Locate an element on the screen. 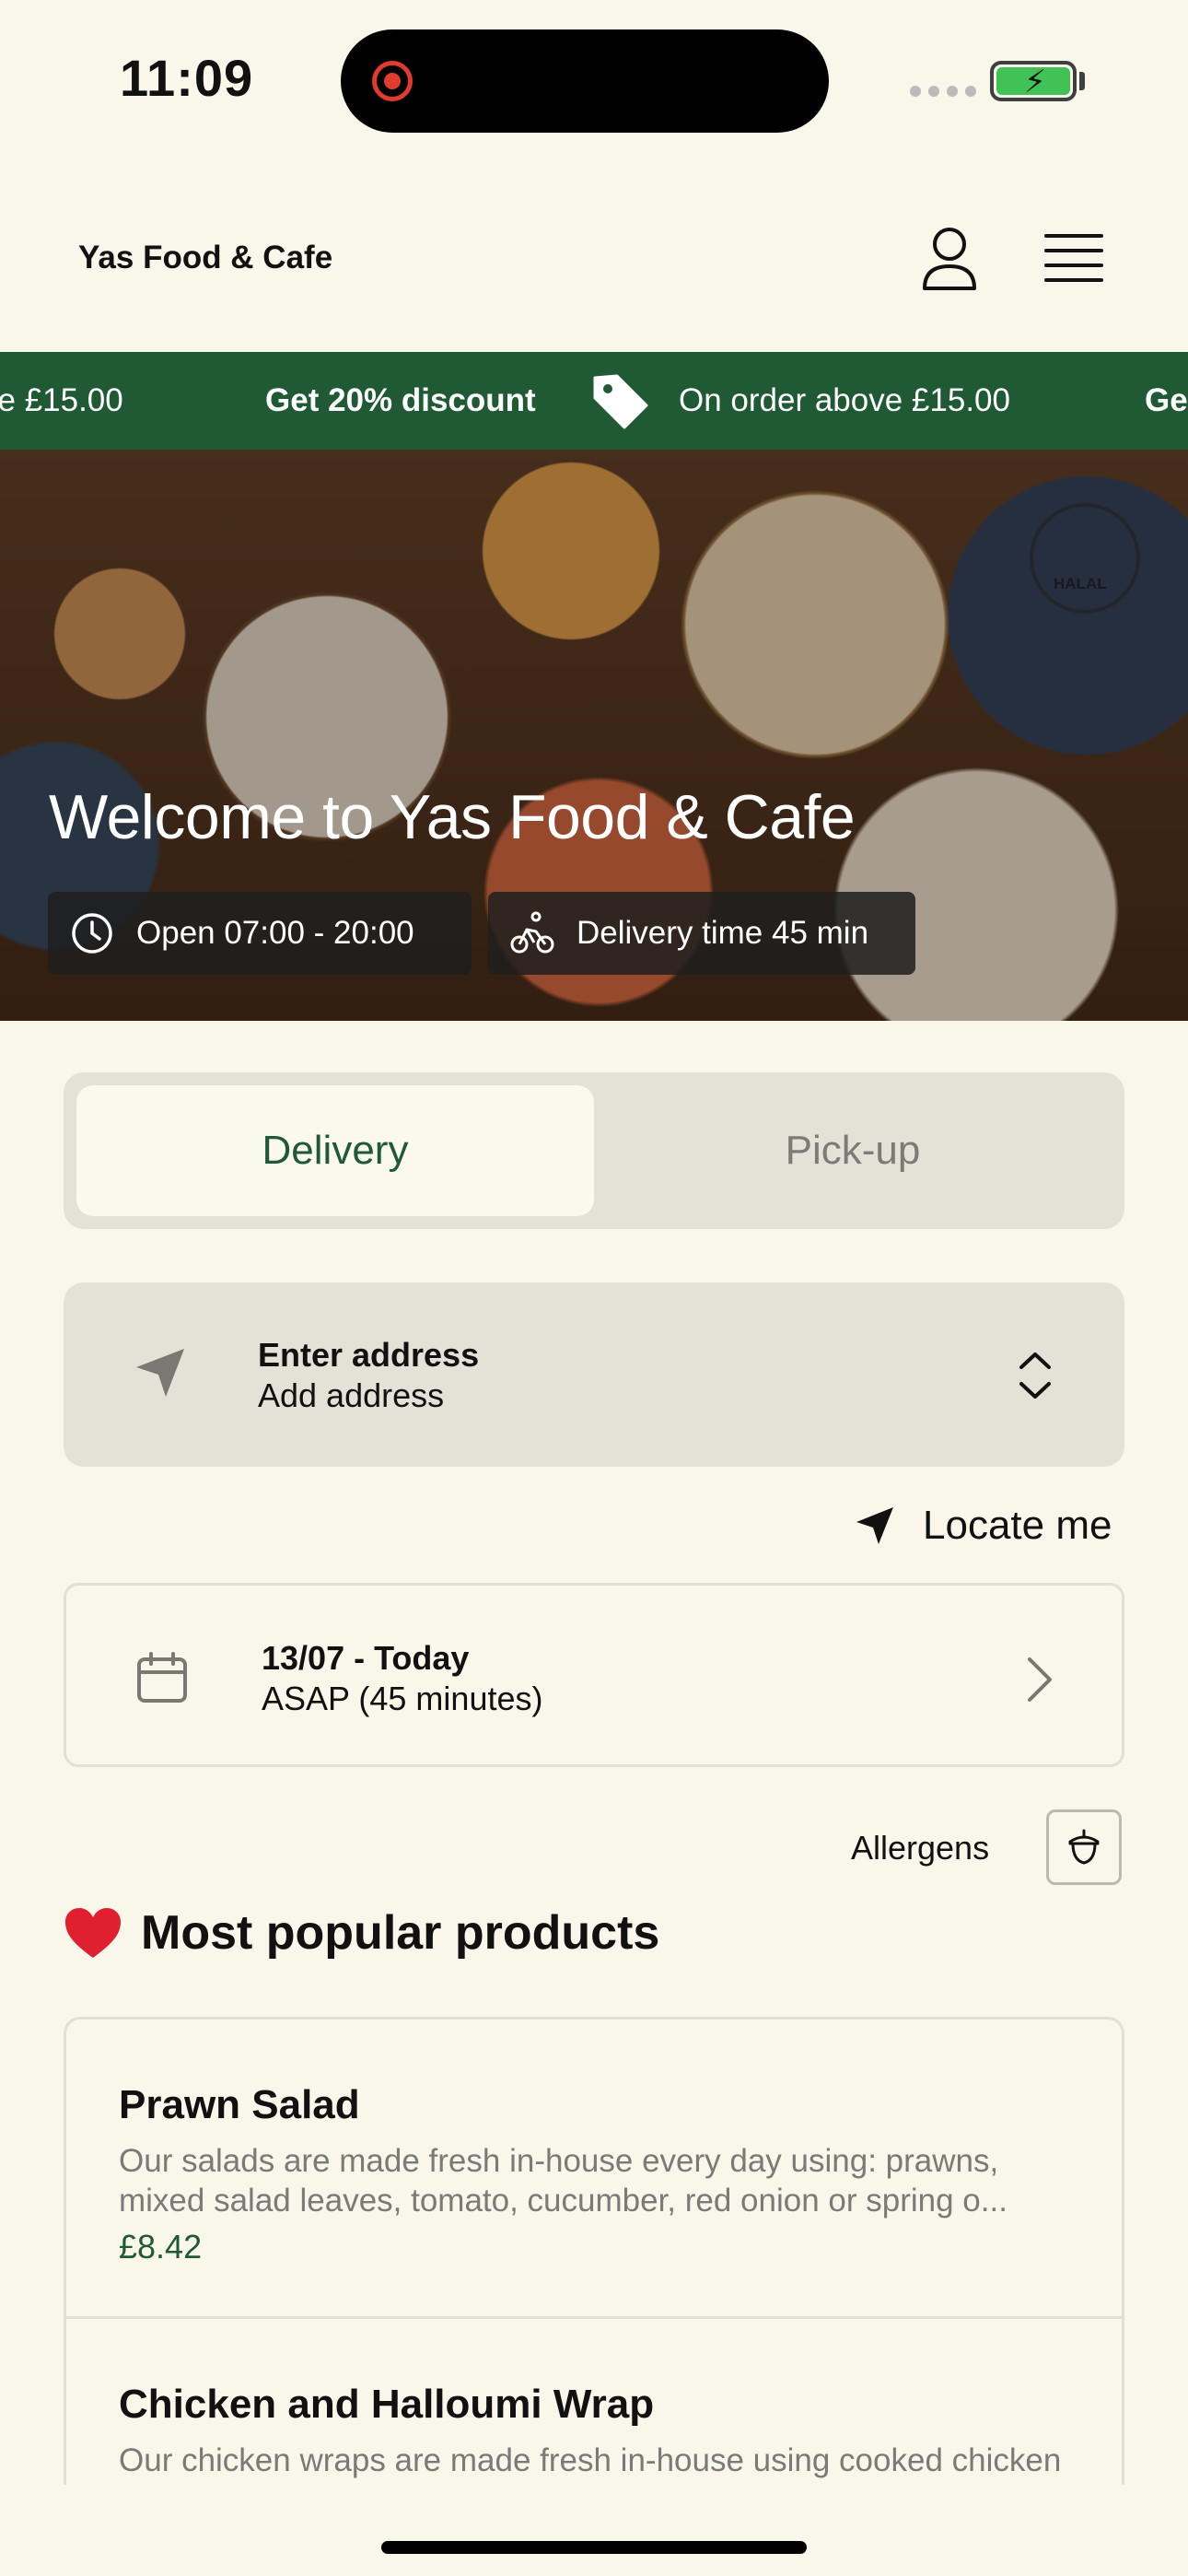 The image size is (1188, 2576). heart-icon is located at coordinates (93, 1933).